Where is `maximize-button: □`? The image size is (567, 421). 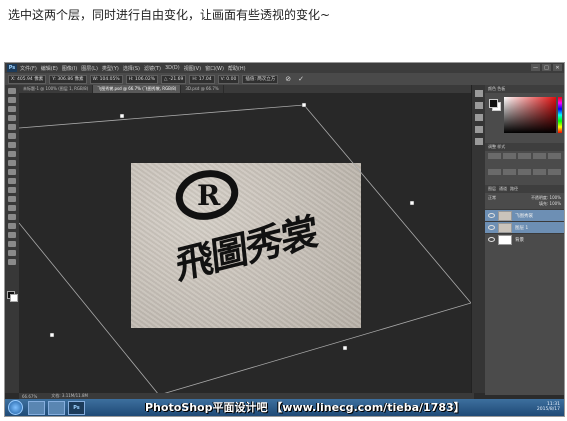
maximize-button: □ is located at coordinates (546, 67).